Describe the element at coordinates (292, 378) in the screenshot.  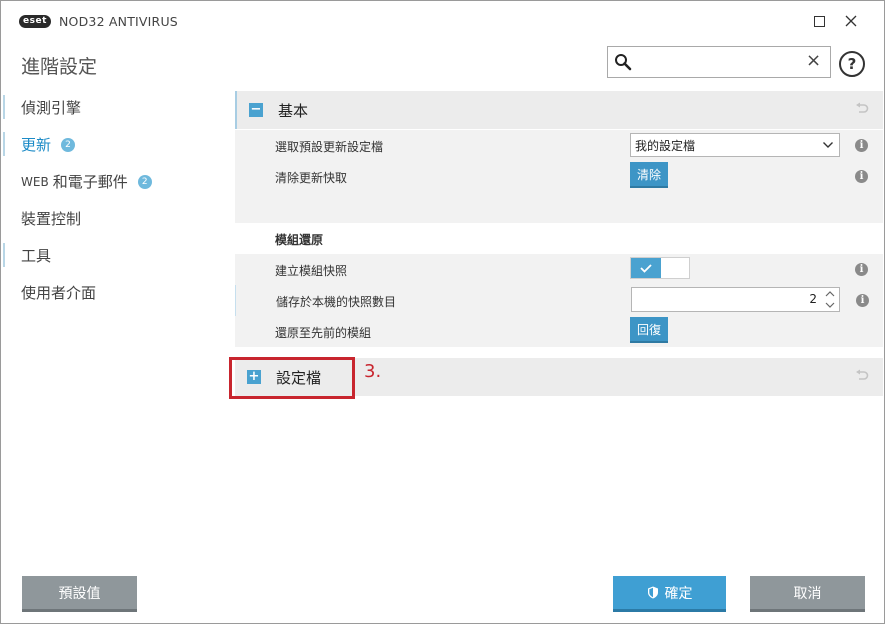
I see `annotation-highlight-box` at that location.